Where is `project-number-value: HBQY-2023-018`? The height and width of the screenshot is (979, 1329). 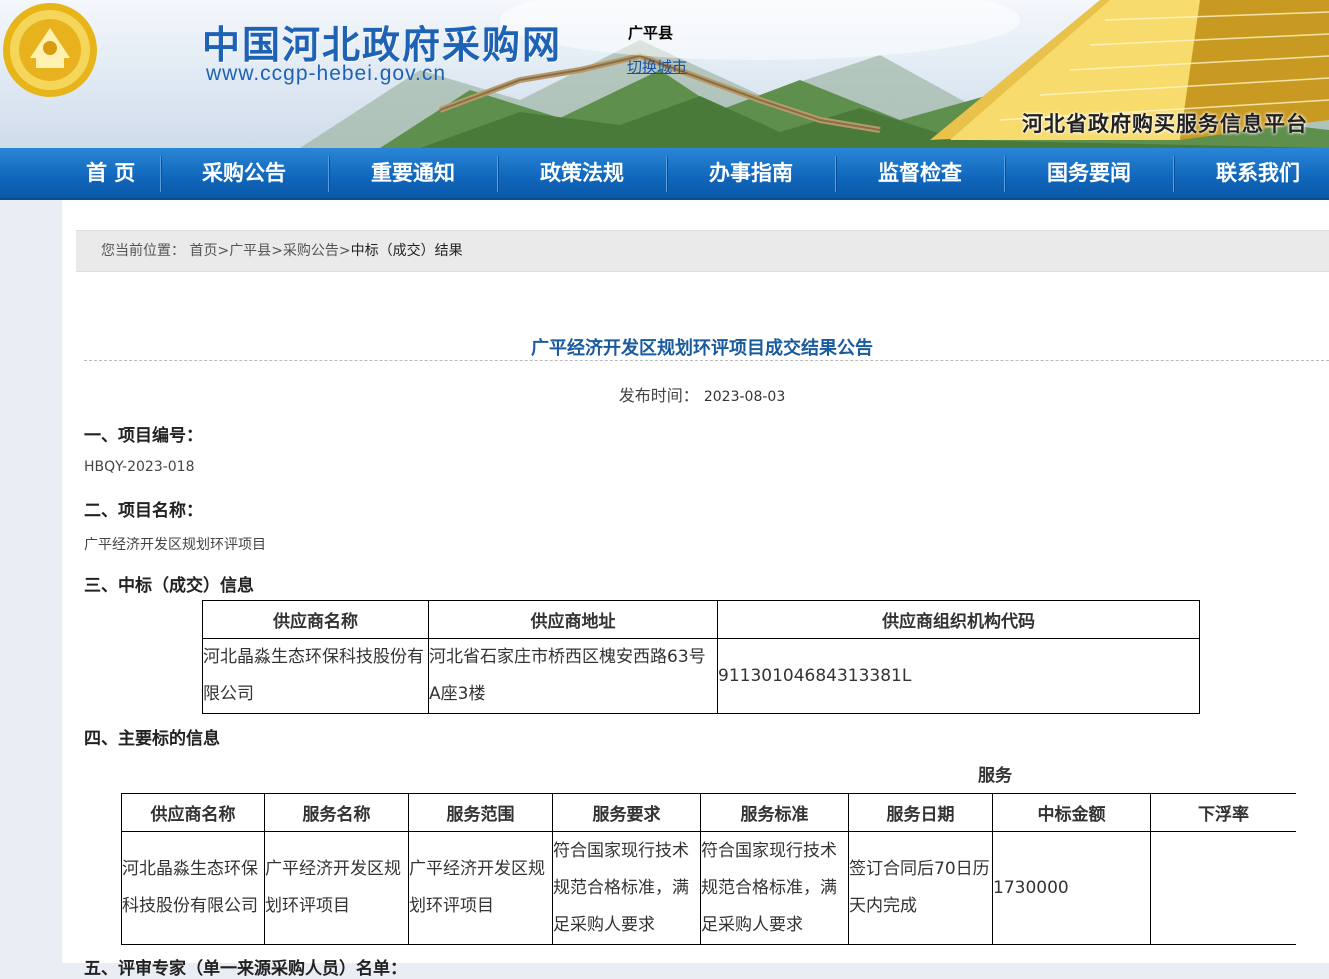
project-number-value: HBQY-2023-018 is located at coordinates (139, 467).